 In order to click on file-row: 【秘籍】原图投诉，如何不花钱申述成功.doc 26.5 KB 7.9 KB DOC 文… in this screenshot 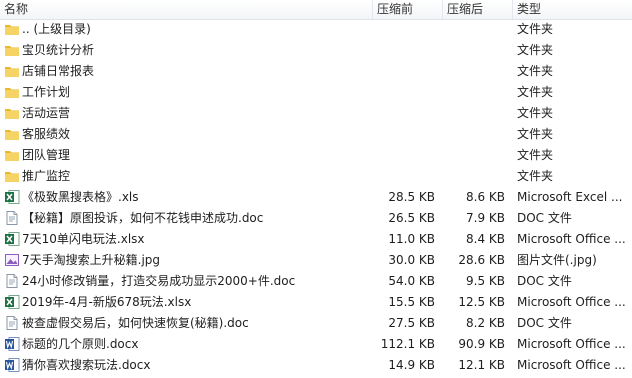, I will do `click(316, 218)`.